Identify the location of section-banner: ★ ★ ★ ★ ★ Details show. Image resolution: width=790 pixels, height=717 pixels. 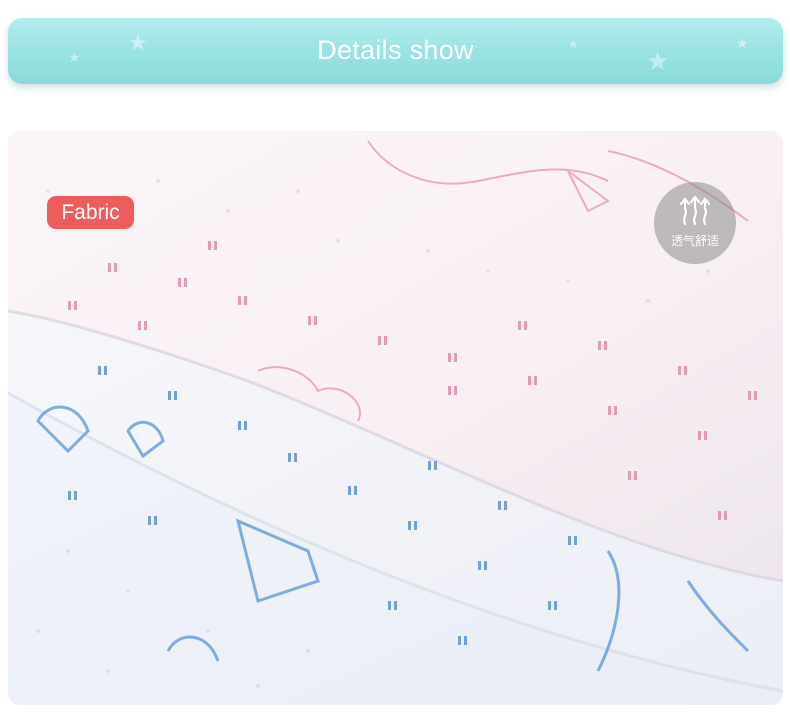
(395, 51).